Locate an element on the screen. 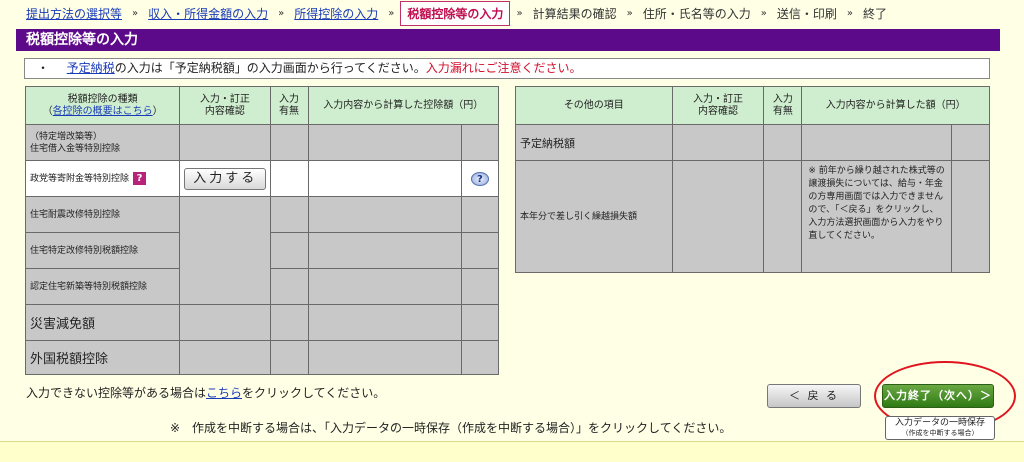 Image resolution: width=1024 pixels, height=462 pixels. notice-link-estimated-tax: 予定納税 is located at coordinates (91, 68).